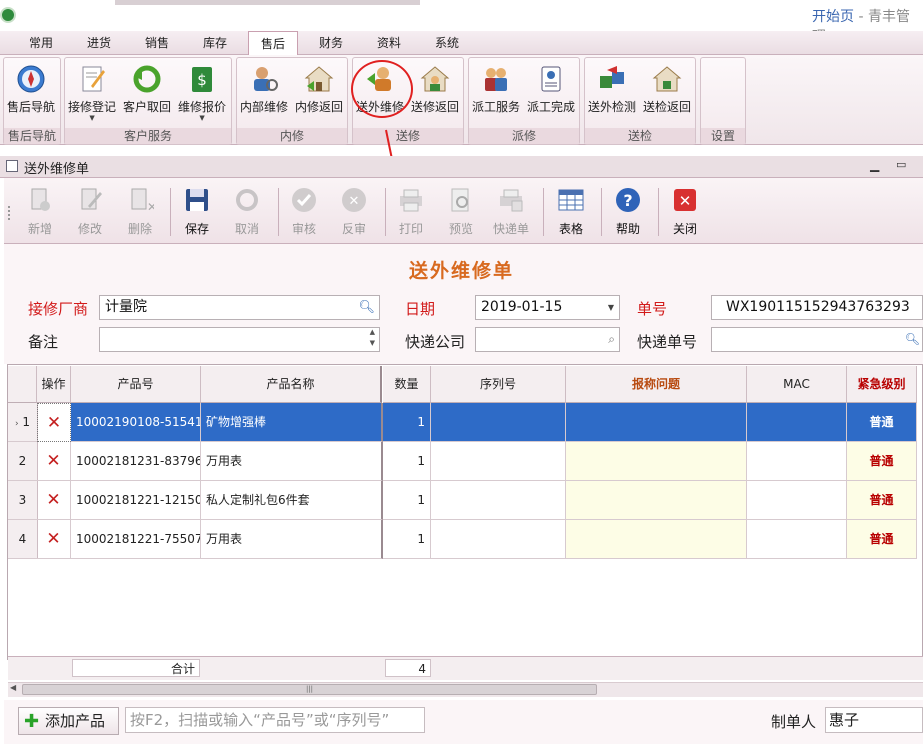 The height and width of the screenshot is (744, 923). Describe the element at coordinates (136, 384) in the screenshot. I see `column-header-product-no: 产品号` at that location.